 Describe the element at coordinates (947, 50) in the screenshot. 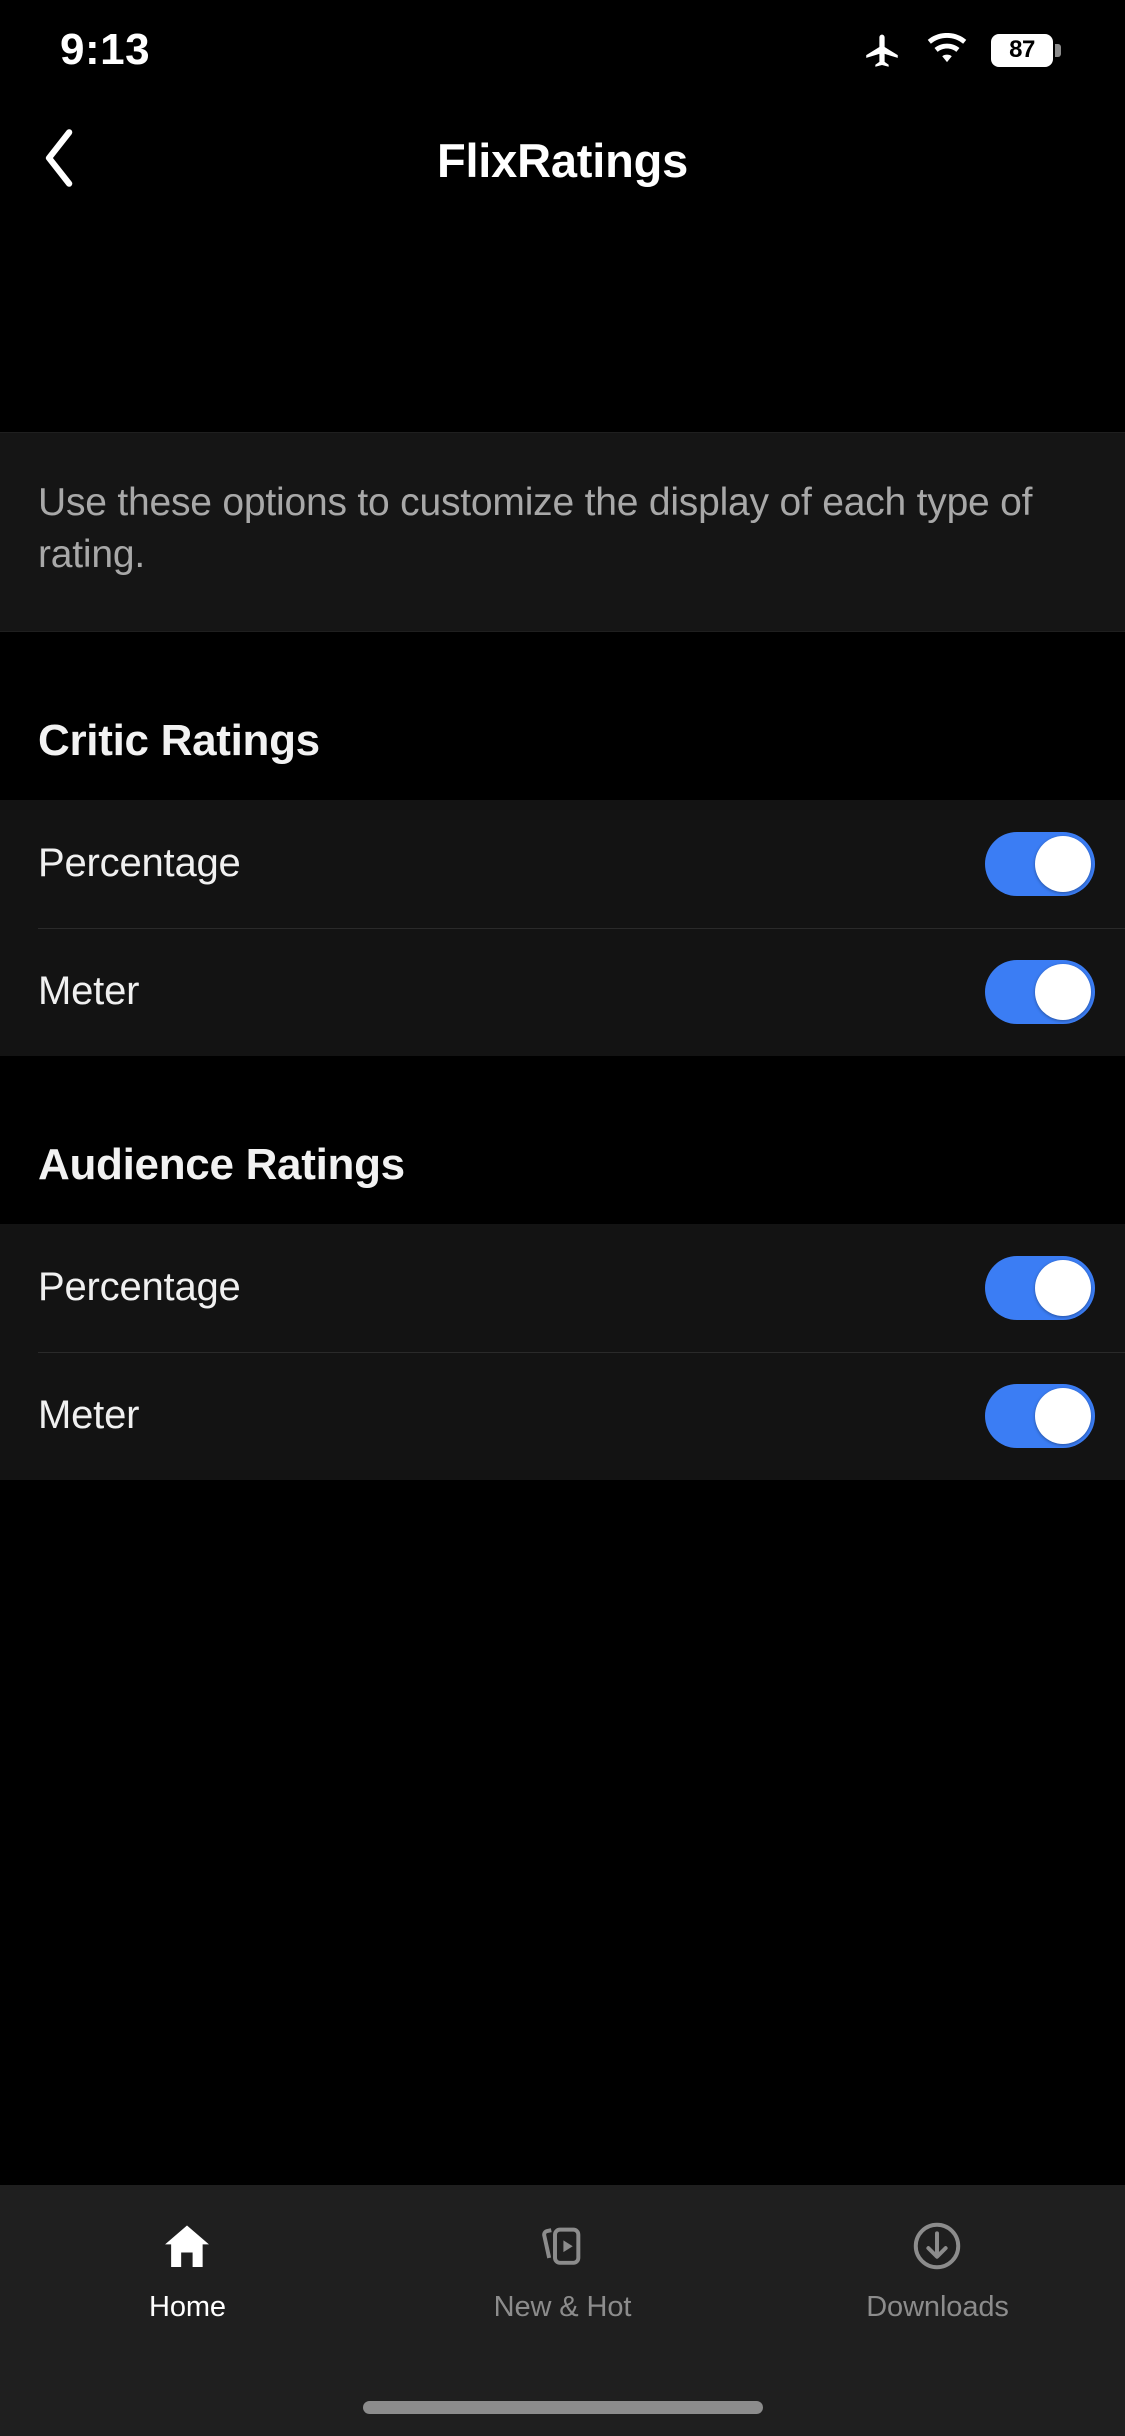

I see `wifi-icon` at that location.